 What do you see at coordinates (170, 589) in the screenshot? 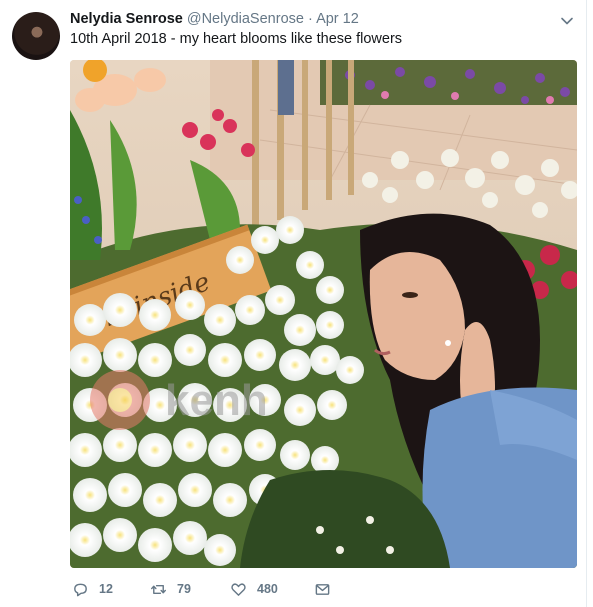
I see `retweet-button: 79` at bounding box center [170, 589].